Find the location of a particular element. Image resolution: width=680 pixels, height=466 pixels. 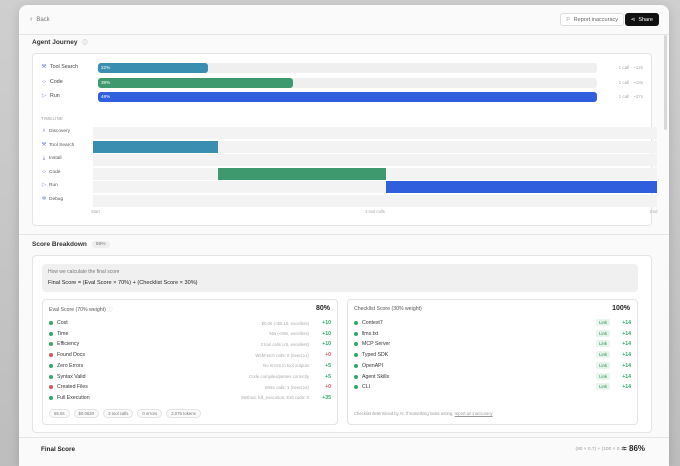

eval-item-row: Zero Errors No errors in tool outputs +5 is located at coordinates (190, 366).